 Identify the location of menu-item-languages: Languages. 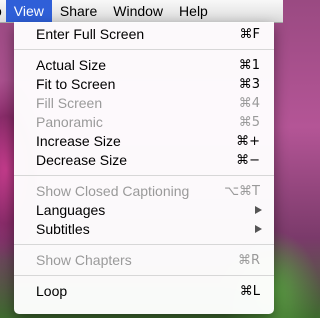
(144, 210).